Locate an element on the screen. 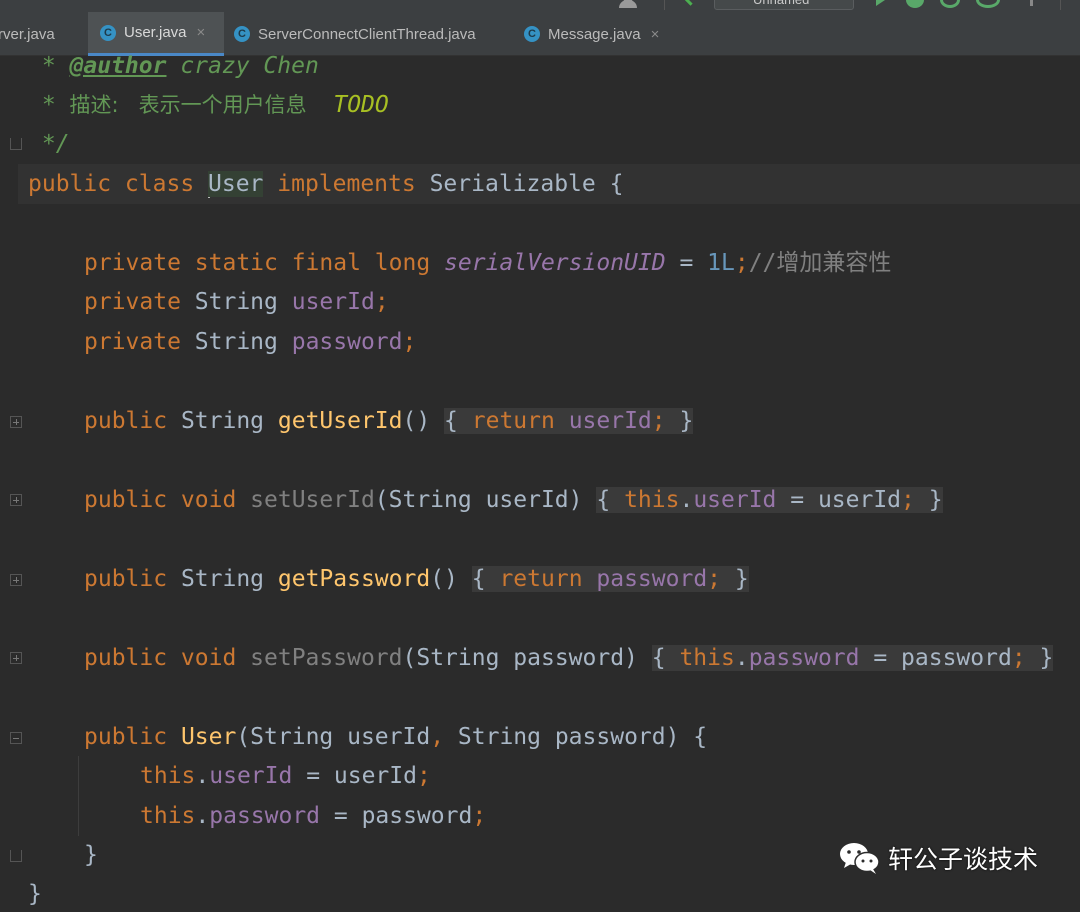  assignment: = password is located at coordinates (935, 658).